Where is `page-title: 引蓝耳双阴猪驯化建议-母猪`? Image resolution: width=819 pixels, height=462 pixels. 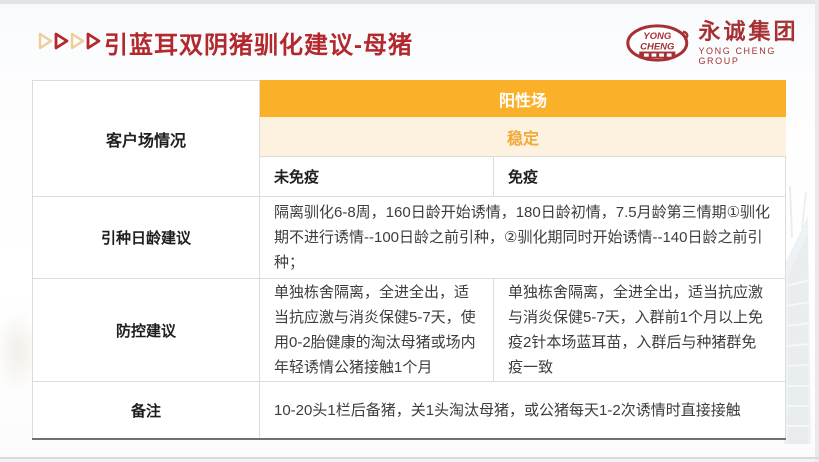 page-title: 引蓝耳双阴猪驯化建议-母猪 is located at coordinates (258, 45).